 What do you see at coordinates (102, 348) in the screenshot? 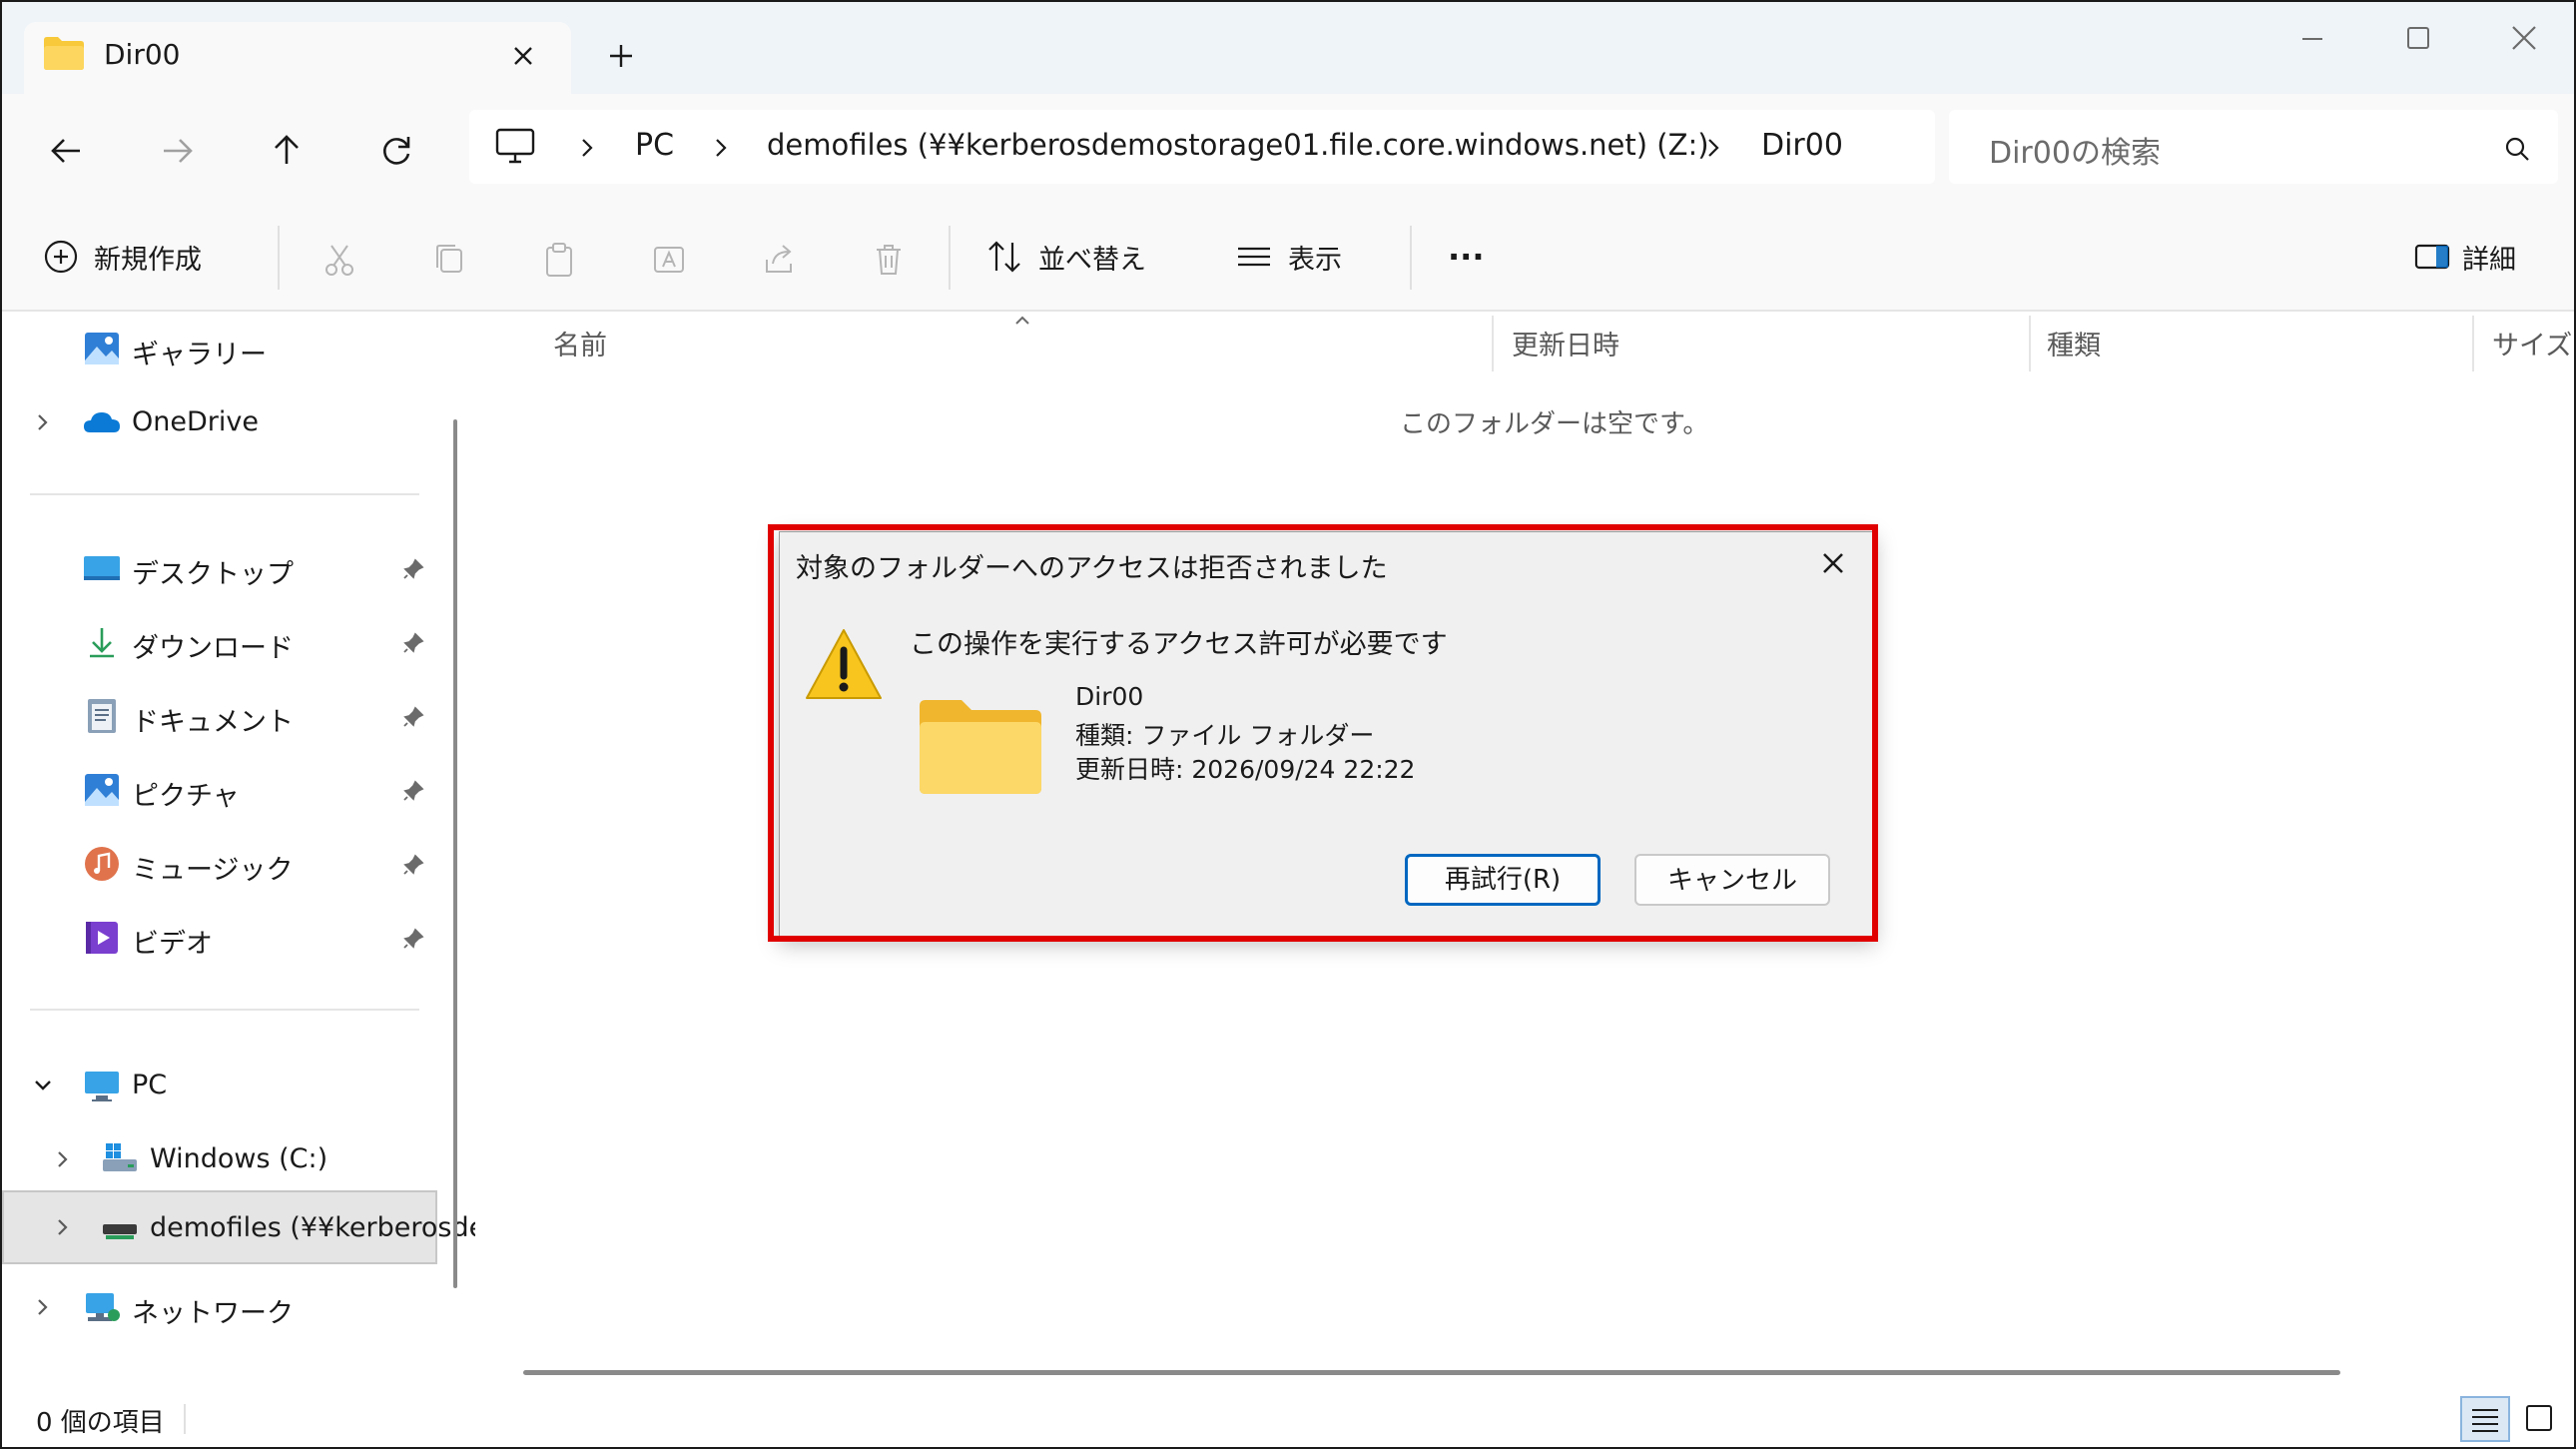
I see `gallery-icon` at bounding box center [102, 348].